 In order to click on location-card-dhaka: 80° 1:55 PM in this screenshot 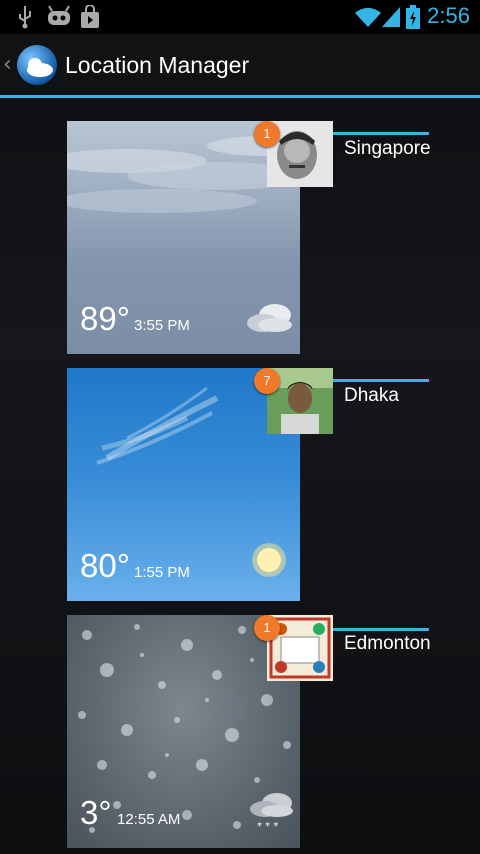, I will do `click(183, 484)`.